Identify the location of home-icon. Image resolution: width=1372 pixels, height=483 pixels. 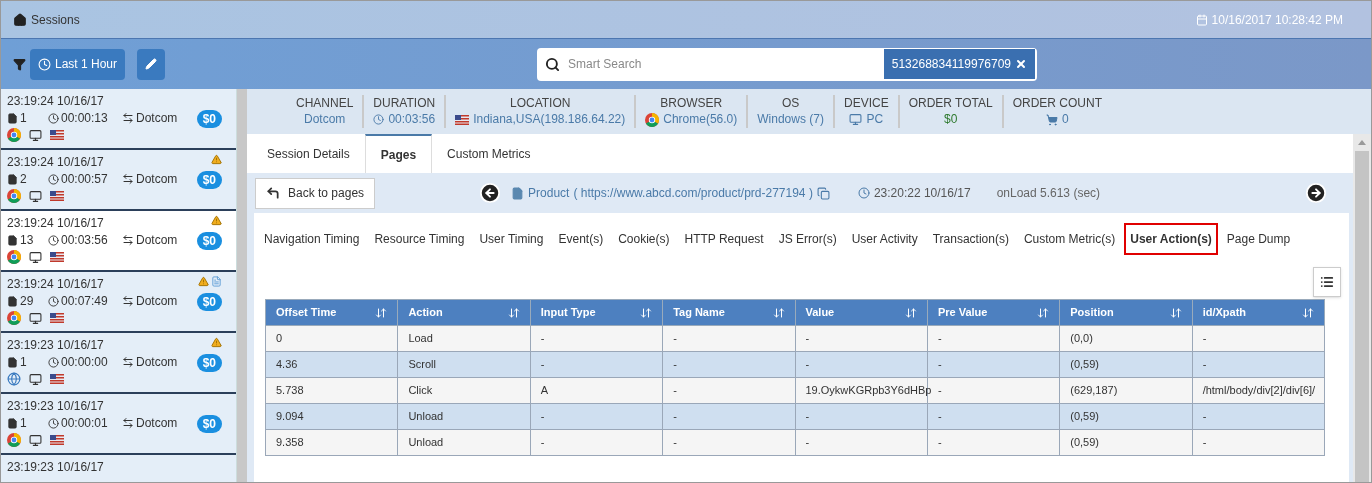
(20, 19).